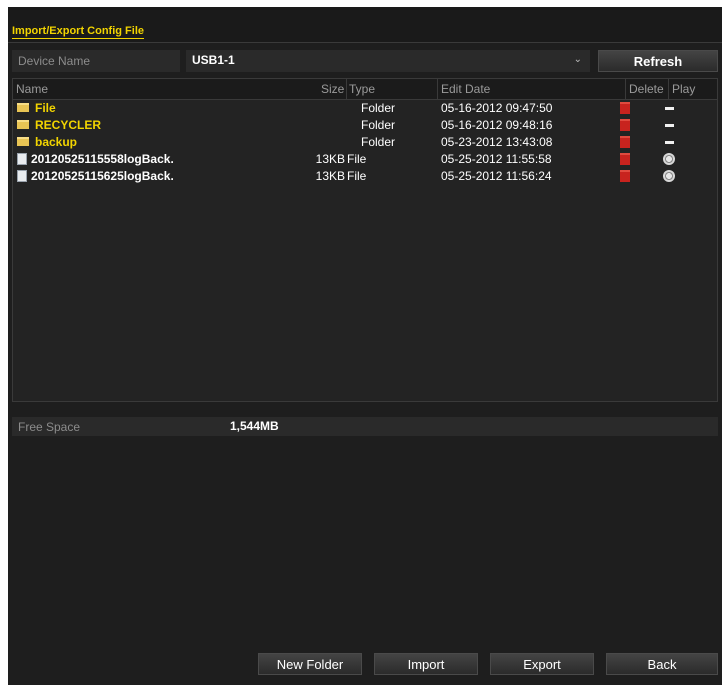 This screenshot has width=726, height=689. I want to click on device-name-label-box: Device Name, so click(96, 61).